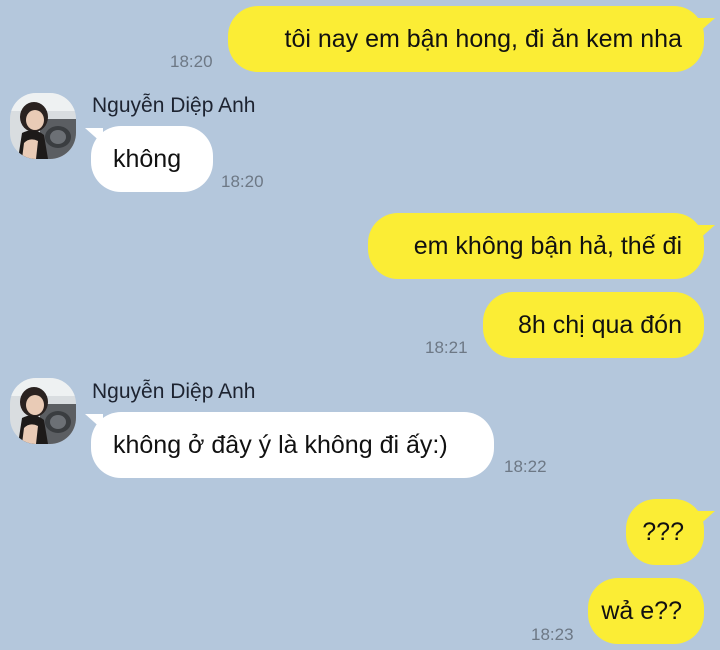 The width and height of the screenshot is (720, 650). I want to click on incoming-message-bubble: không, so click(152, 159).